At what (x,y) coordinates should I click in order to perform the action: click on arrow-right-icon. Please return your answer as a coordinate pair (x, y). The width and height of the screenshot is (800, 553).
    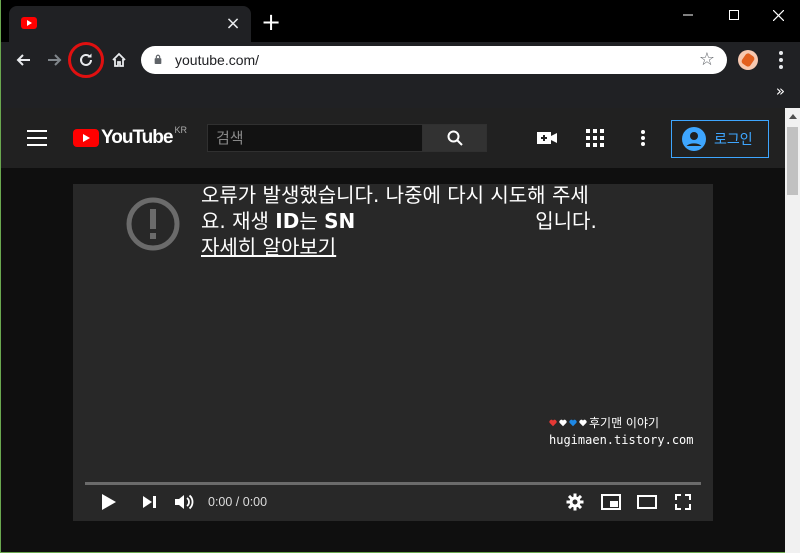
    Looking at the image, I should click on (55, 60).